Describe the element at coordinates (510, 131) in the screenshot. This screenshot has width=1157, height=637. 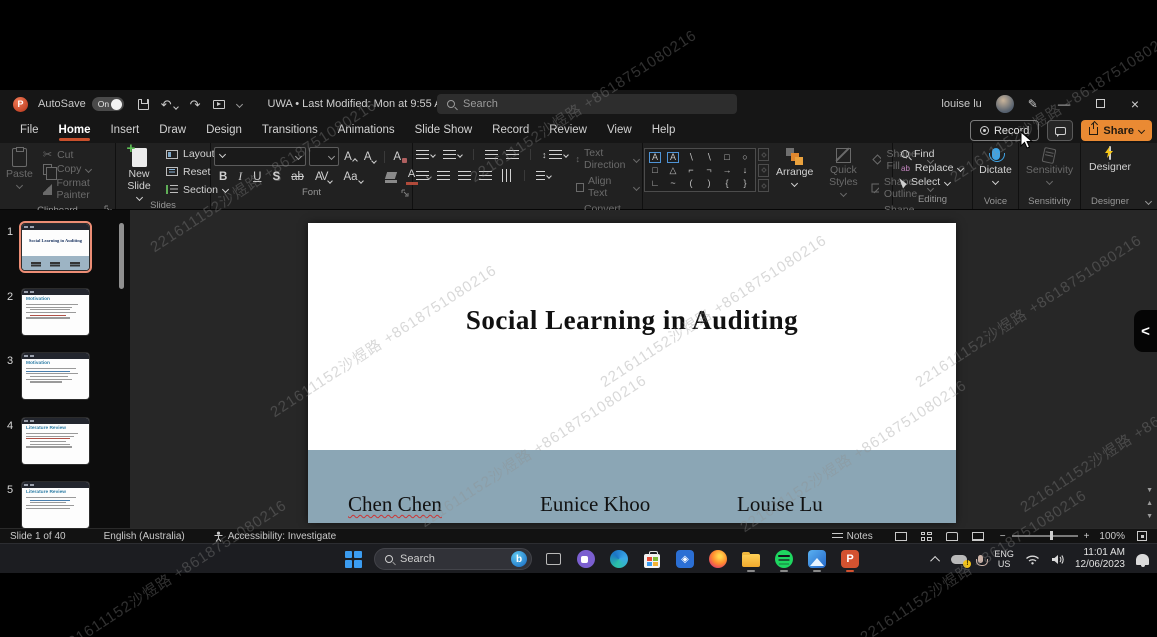
I see `tab-record: Record` at that location.